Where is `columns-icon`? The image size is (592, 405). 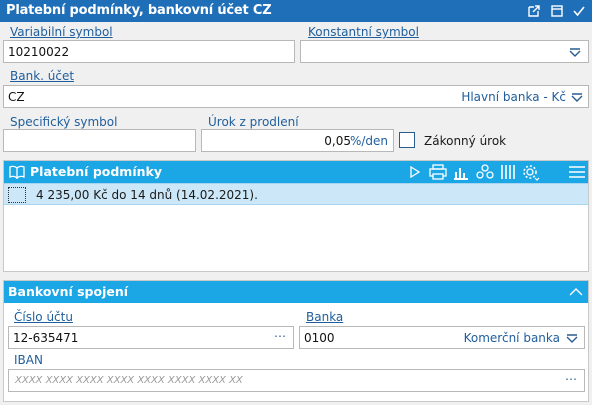 columns-icon is located at coordinates (508, 172).